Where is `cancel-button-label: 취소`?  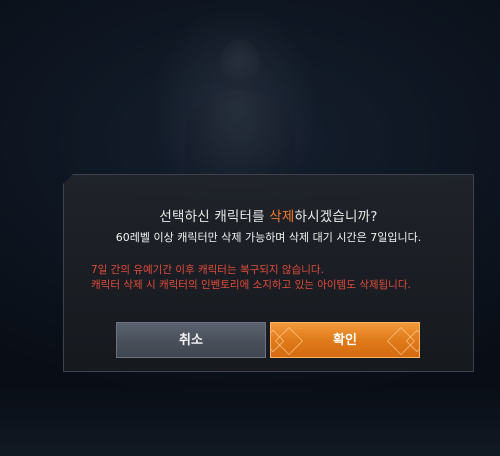 cancel-button-label: 취소 is located at coordinates (191, 340).